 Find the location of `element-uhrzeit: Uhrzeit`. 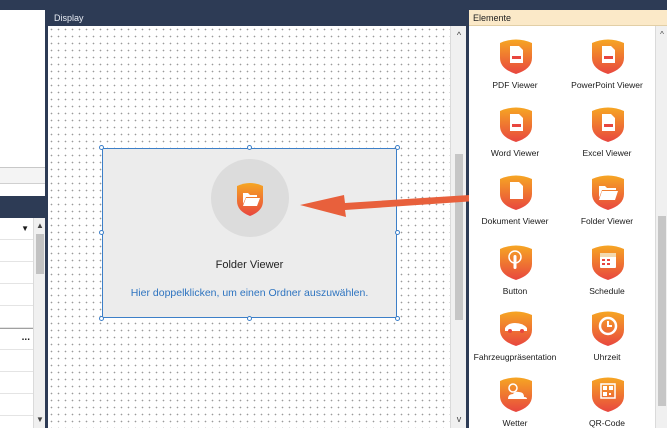

element-uhrzeit: Uhrzeit is located at coordinates (607, 339).